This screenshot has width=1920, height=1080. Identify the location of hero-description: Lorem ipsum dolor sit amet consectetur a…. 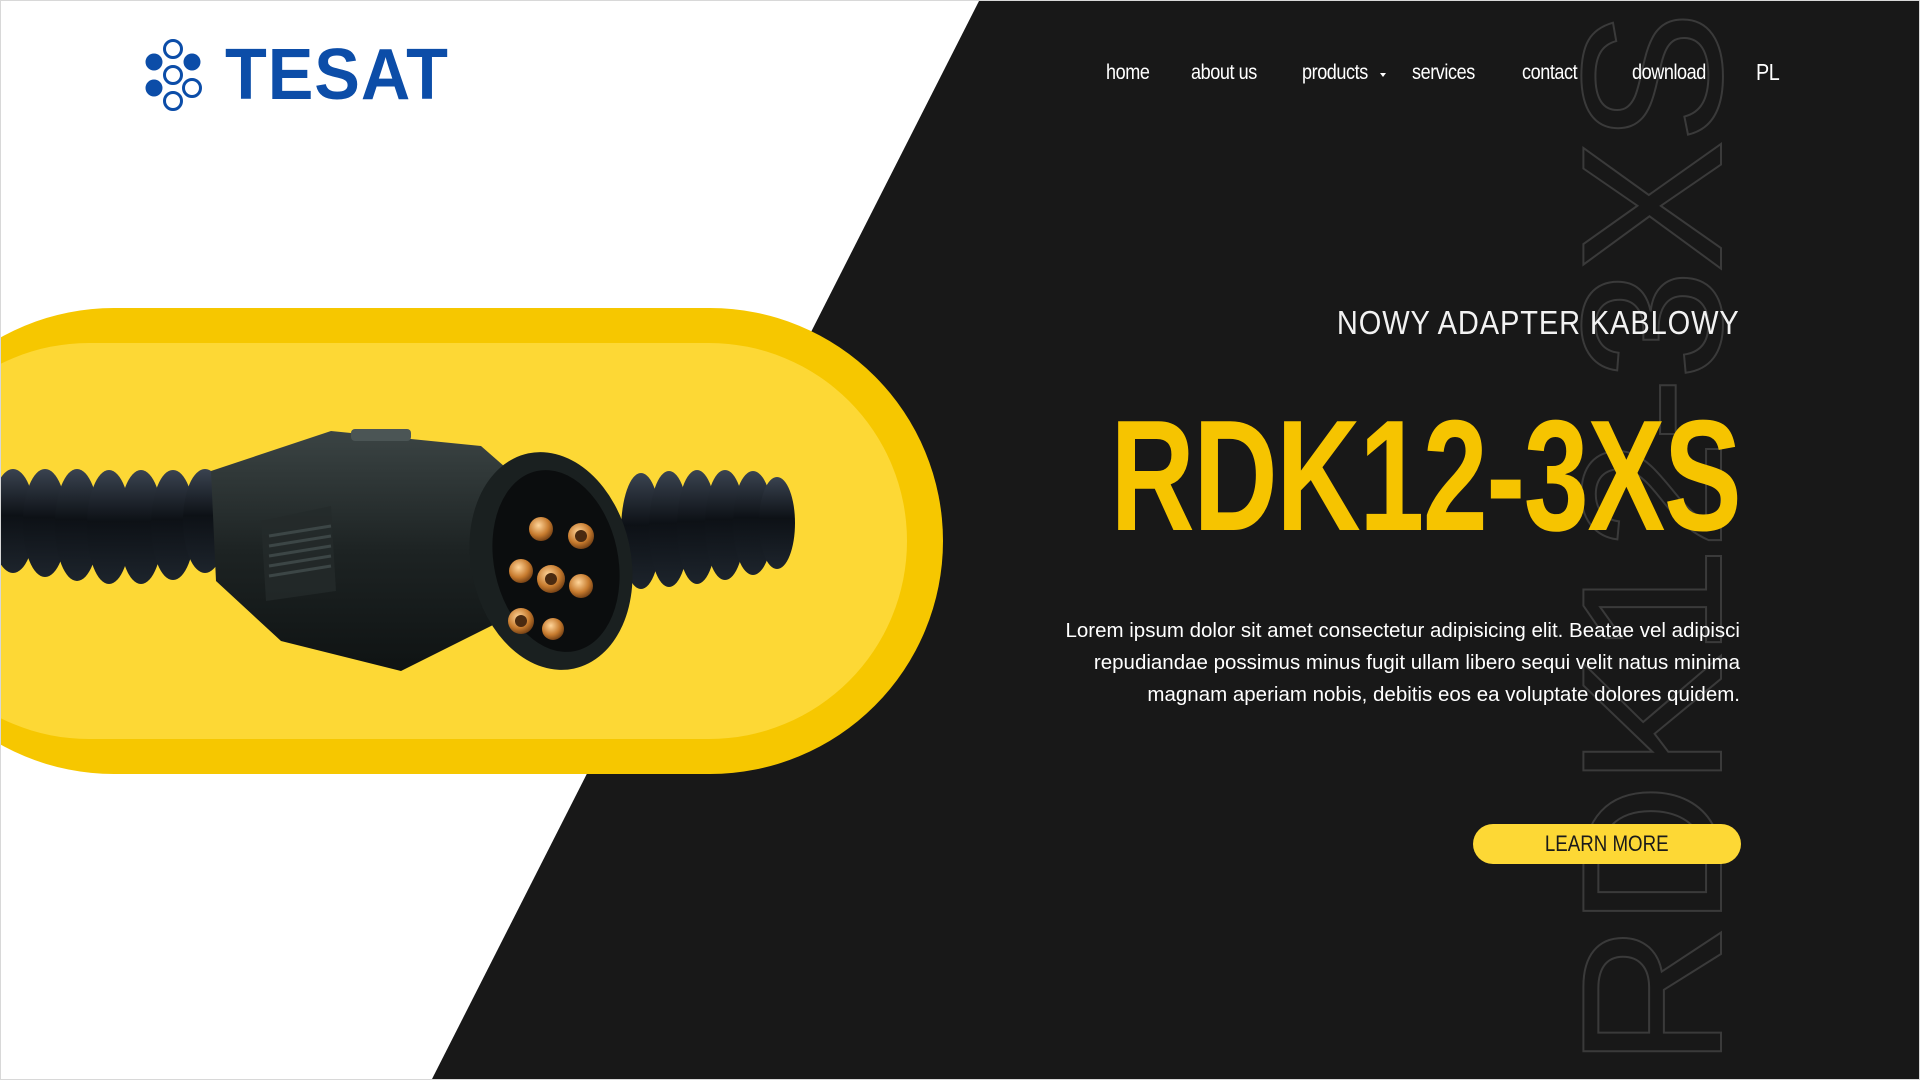
(1402, 662).